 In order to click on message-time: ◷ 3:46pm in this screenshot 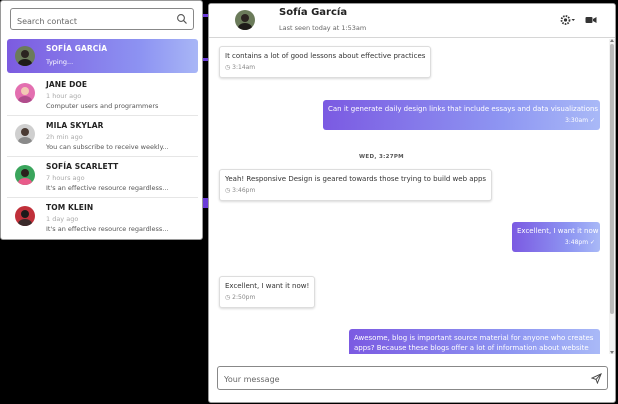, I will do `click(240, 190)`.